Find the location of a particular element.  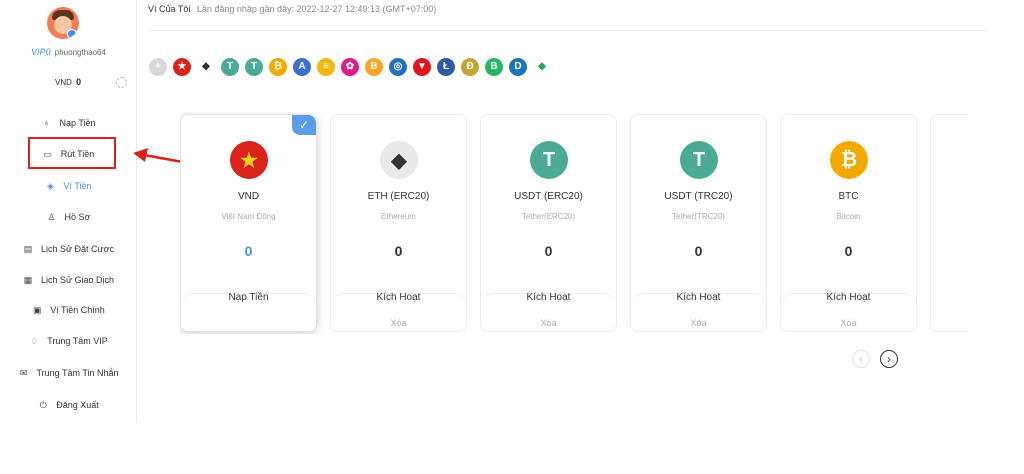

usdt-erc20-coin-icon: T is located at coordinates (230, 67).